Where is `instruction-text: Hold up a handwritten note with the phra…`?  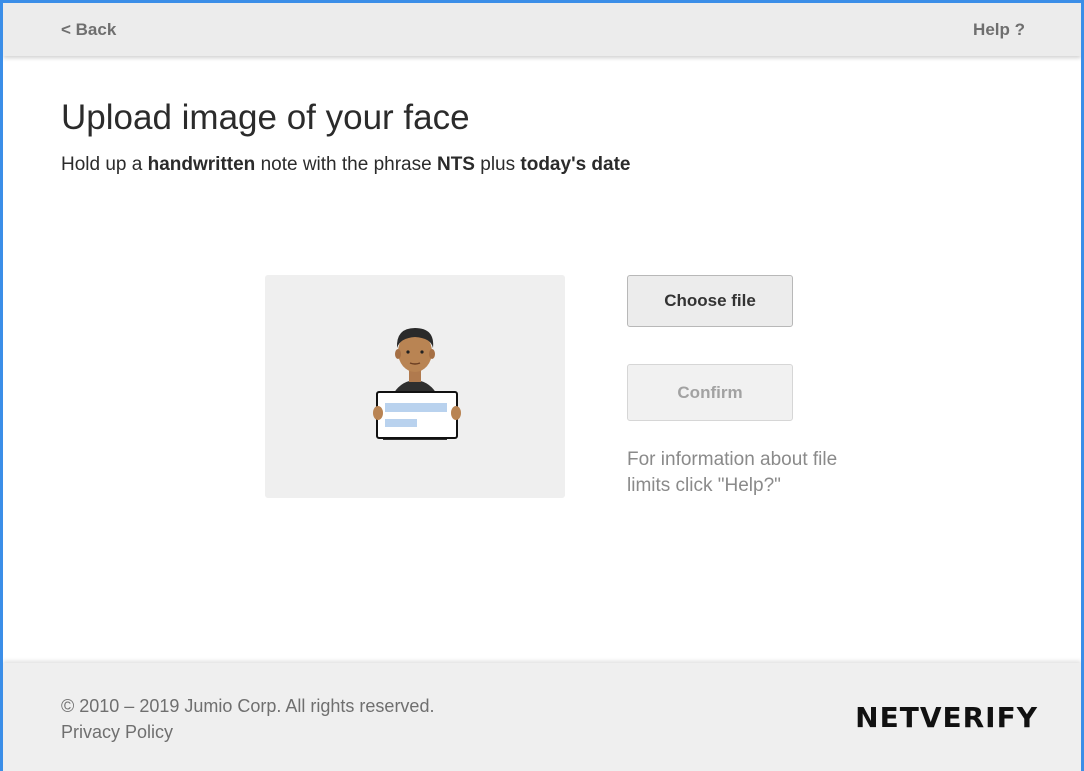
instruction-text: Hold up a handwritten note with the phra… is located at coordinates (346, 165).